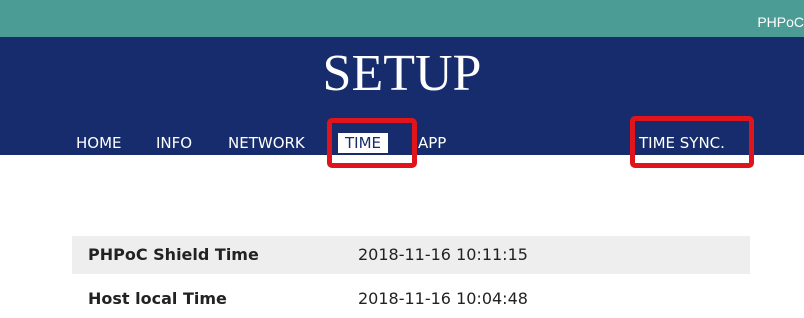  What do you see at coordinates (99, 143) in the screenshot?
I see `nav-home: HOME` at bounding box center [99, 143].